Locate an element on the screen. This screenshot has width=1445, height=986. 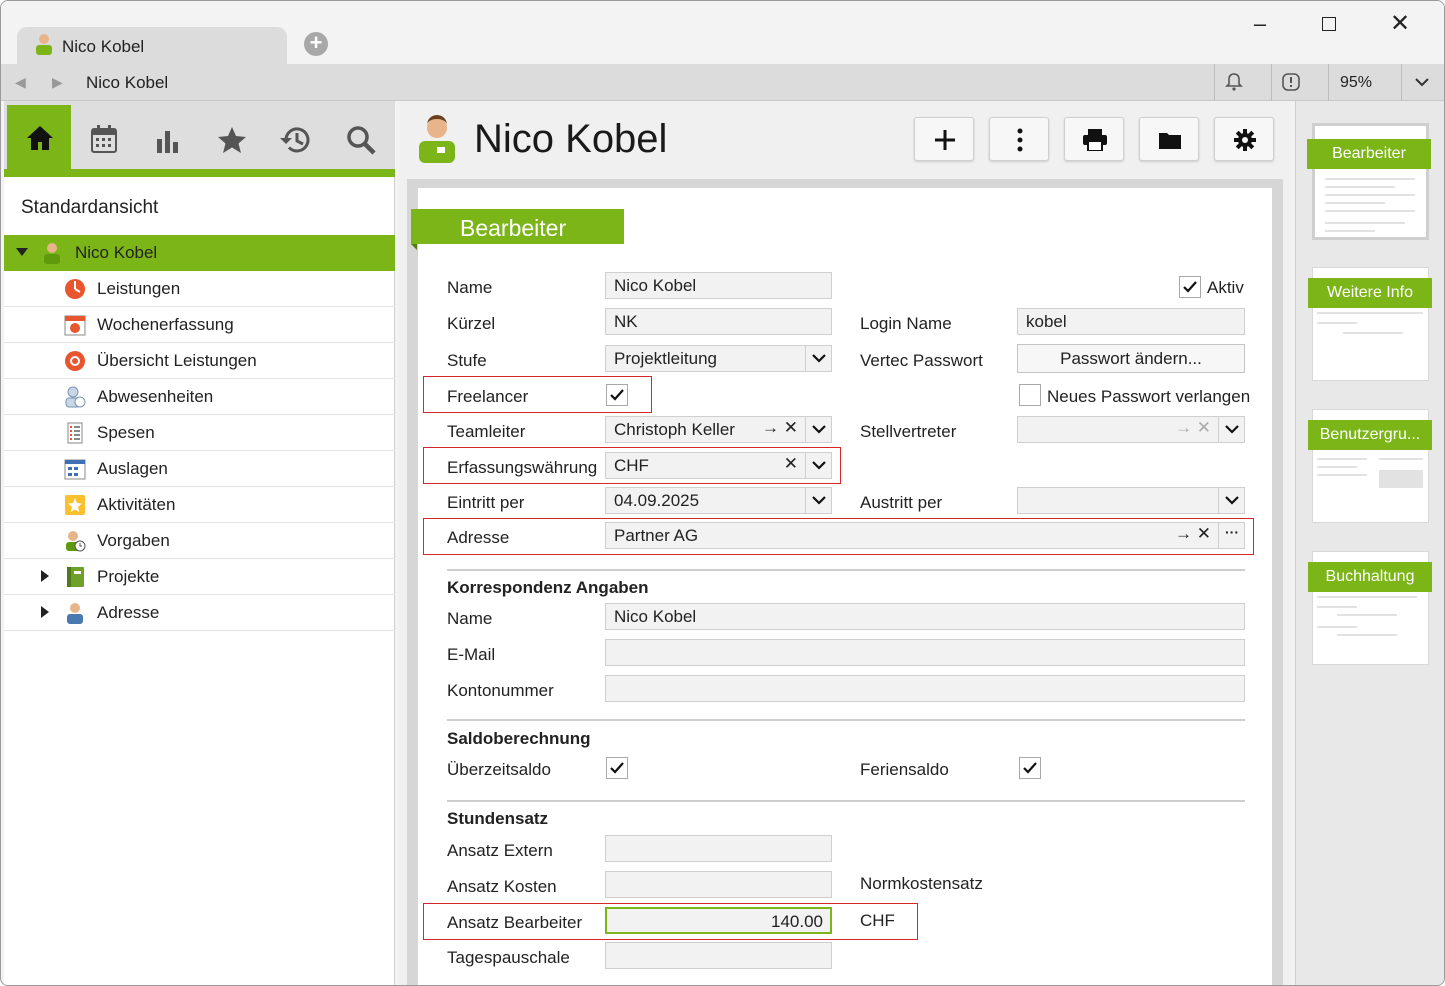
thumbnail-label: Bearbeiter is located at coordinates (1369, 154).